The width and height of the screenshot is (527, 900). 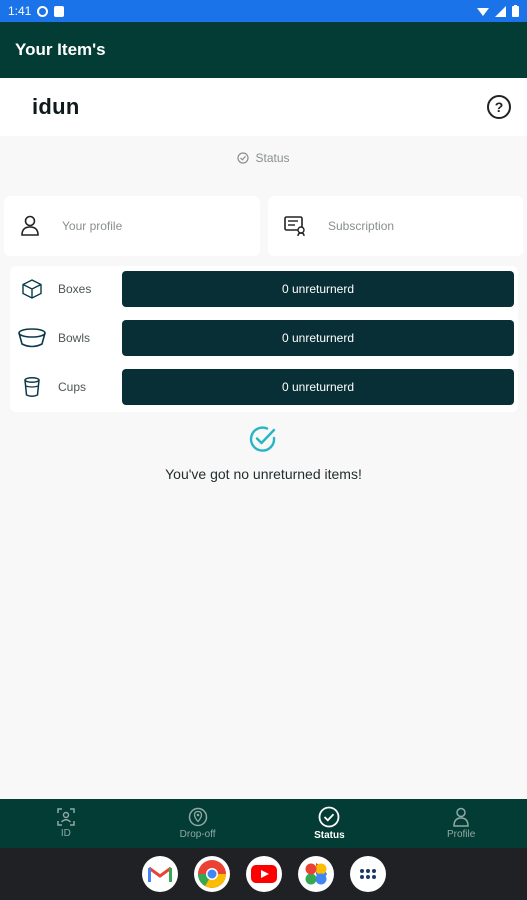 What do you see at coordinates (483, 12) in the screenshot?
I see `wifi-icon` at bounding box center [483, 12].